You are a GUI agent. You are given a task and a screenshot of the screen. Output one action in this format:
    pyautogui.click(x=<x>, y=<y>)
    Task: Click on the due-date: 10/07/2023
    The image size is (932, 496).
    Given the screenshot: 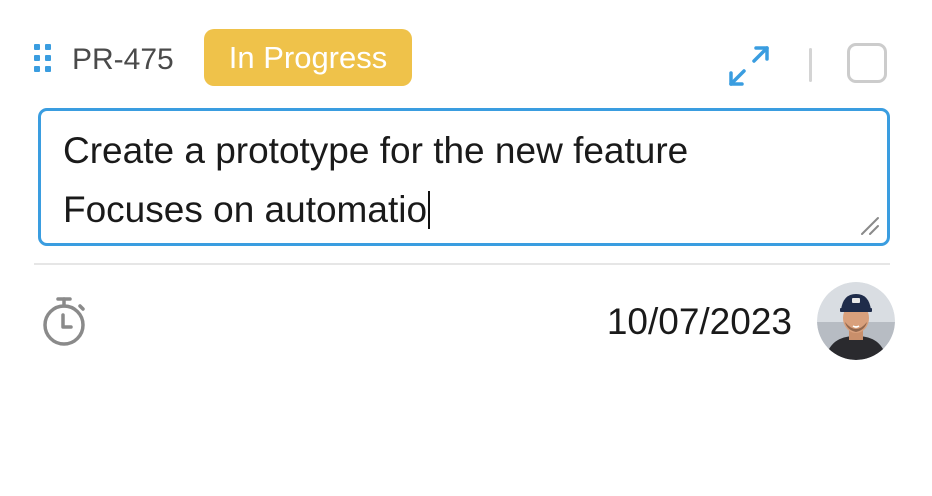 What is the action you would take?
    pyautogui.click(x=699, y=322)
    